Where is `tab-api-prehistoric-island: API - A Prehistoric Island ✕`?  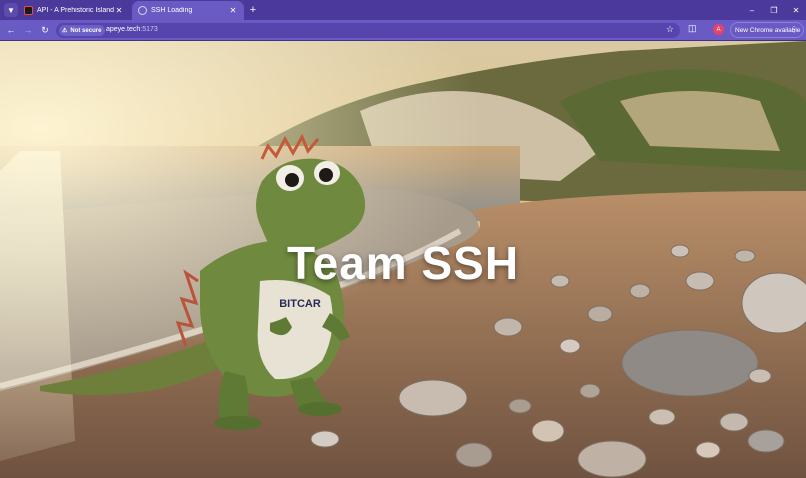
tab-api-prehistoric-island: API - A Prehistoric Island ✕ is located at coordinates (74, 10).